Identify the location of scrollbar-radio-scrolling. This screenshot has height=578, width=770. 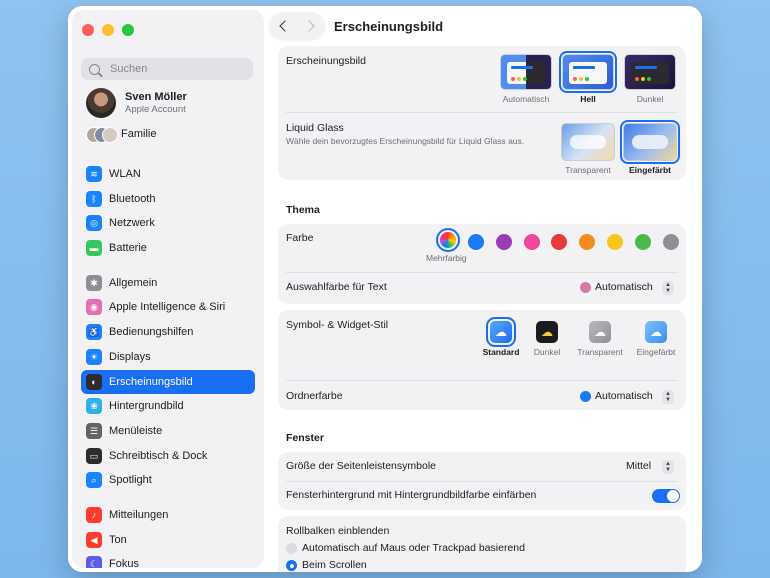
(291, 565).